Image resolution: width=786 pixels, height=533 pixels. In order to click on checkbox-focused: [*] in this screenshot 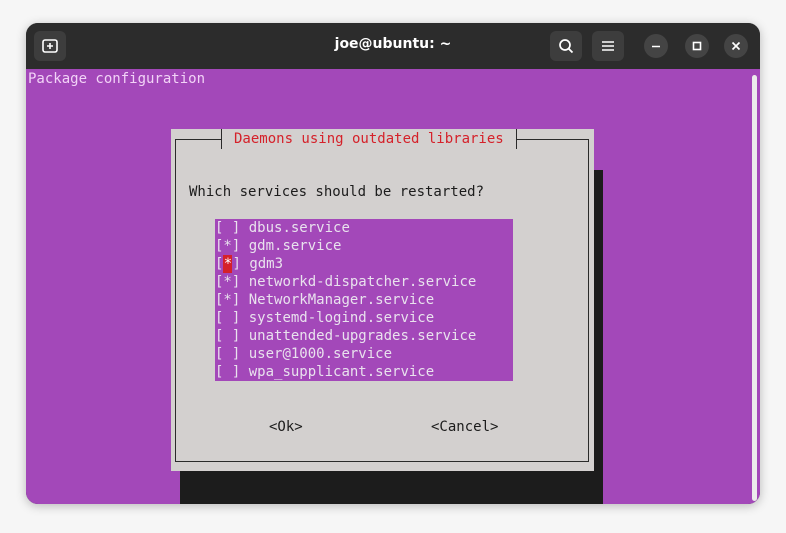, I will do `click(228, 264)`.